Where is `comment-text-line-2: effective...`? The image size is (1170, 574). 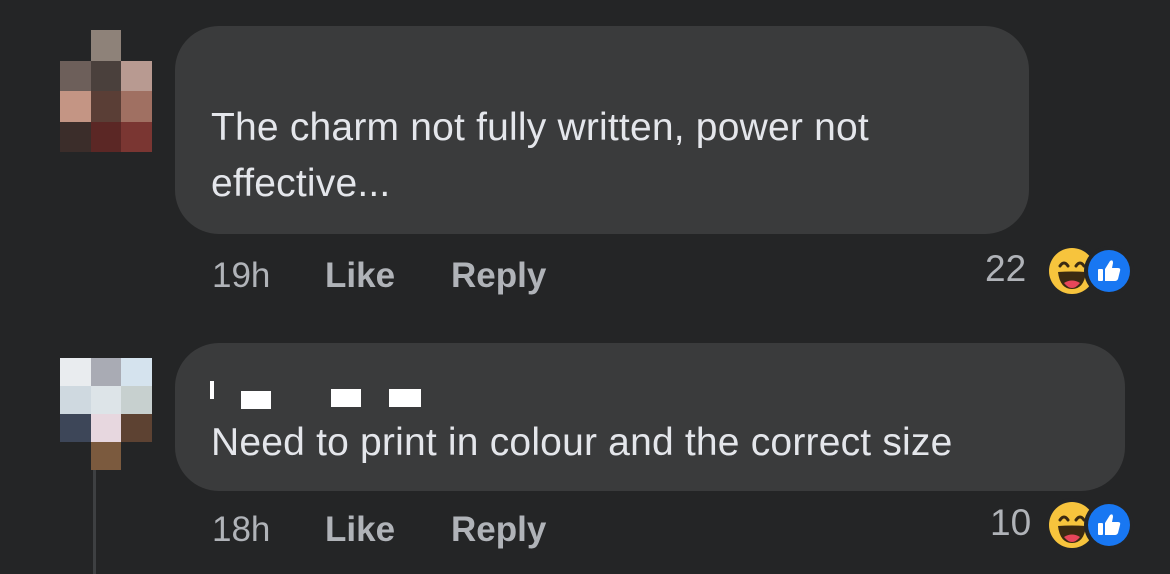 comment-text-line-2: effective... is located at coordinates (301, 183).